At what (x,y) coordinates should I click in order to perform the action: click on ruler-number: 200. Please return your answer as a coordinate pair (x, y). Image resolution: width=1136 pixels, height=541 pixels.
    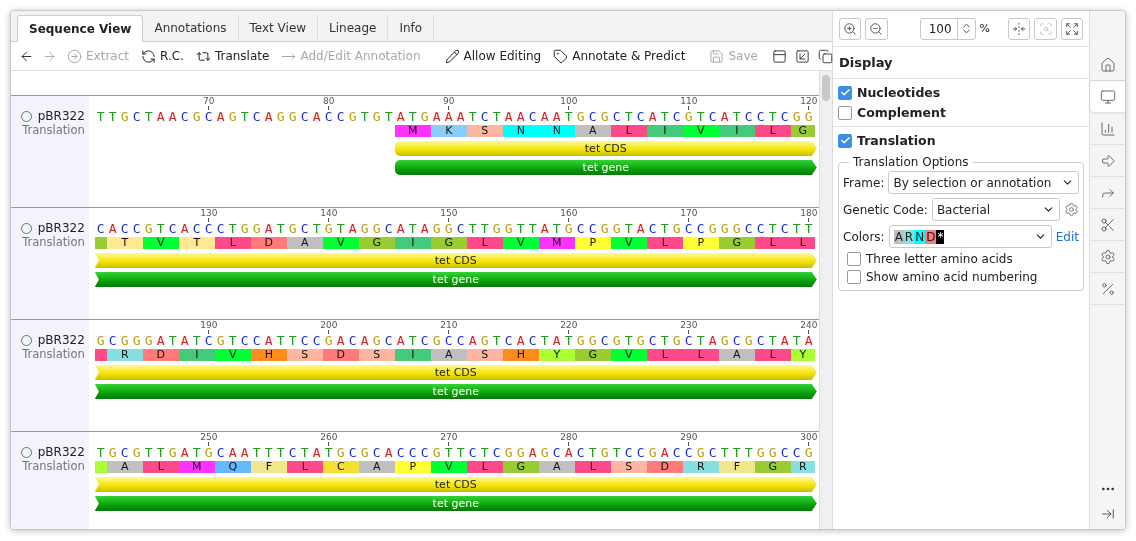
    Looking at the image, I should click on (329, 325).